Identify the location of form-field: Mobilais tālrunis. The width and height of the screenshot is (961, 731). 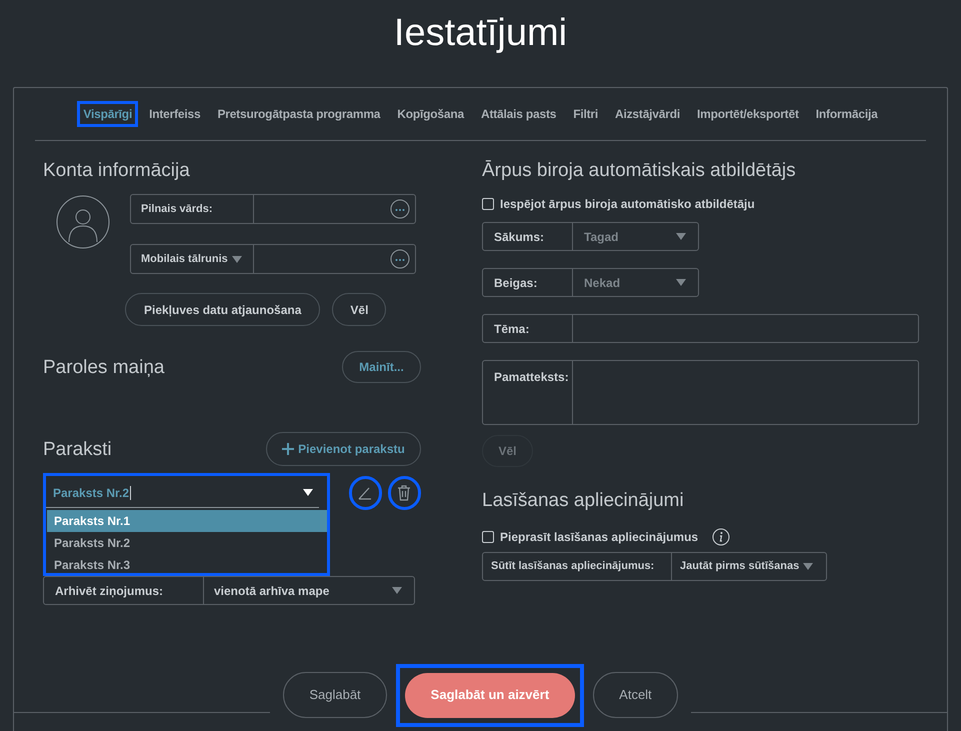
(273, 259).